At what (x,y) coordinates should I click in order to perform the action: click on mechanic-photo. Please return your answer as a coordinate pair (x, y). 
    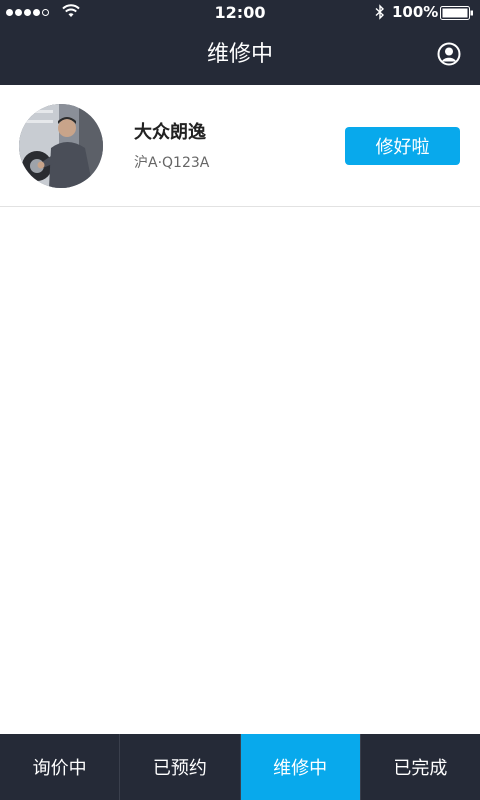
    Looking at the image, I should click on (61, 146).